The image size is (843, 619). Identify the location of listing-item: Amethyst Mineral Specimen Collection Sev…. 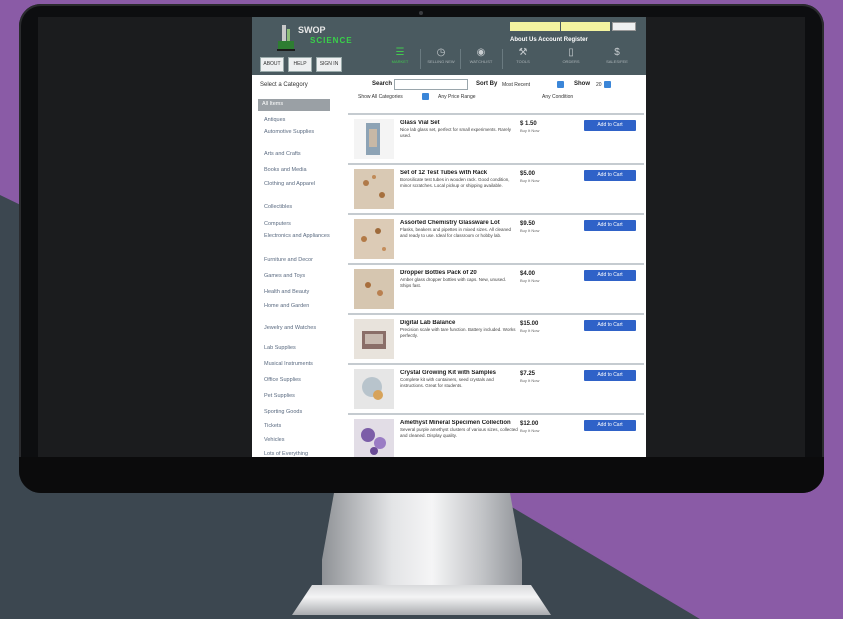
(496, 436).